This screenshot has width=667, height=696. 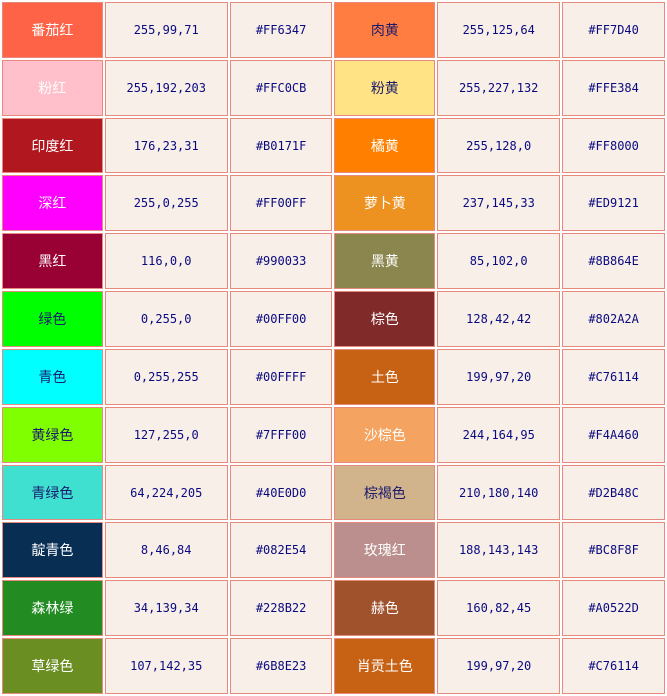 What do you see at coordinates (499, 319) in the screenshot?
I see `rgb-value: 128,42,42` at bounding box center [499, 319].